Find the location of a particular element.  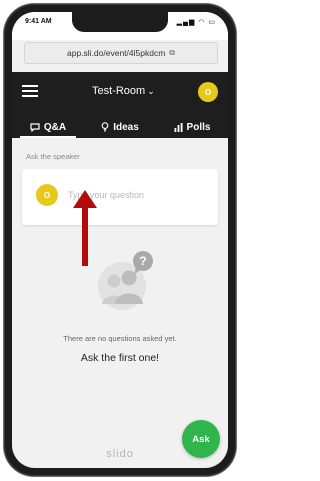

empty-state-message: There are no questions asked yet. is located at coordinates (120, 338).